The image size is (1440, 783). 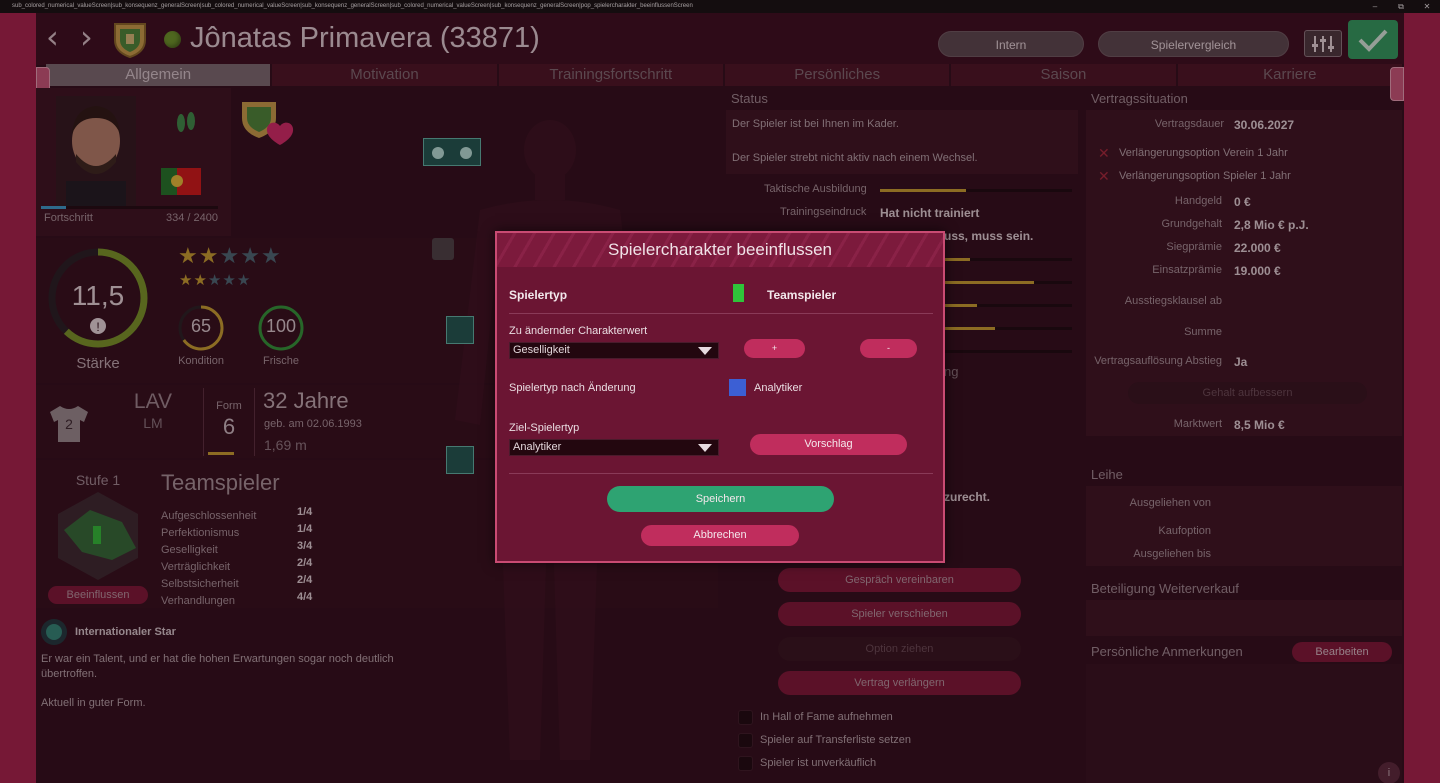 I want to click on suggest-button: Vorschlag, so click(x=828, y=444).